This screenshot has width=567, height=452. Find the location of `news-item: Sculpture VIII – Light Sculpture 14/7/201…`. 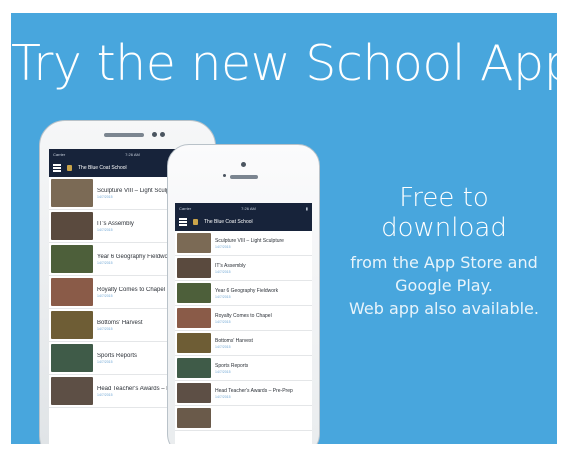

news-item: Sculpture VIII – Light Sculpture 14/7/201… is located at coordinates (243, 243).